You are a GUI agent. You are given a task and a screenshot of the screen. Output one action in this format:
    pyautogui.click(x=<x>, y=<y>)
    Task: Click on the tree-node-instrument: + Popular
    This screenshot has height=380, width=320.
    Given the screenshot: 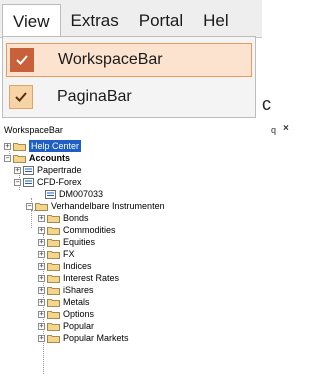 What is the action you would take?
    pyautogui.click(x=66, y=326)
    